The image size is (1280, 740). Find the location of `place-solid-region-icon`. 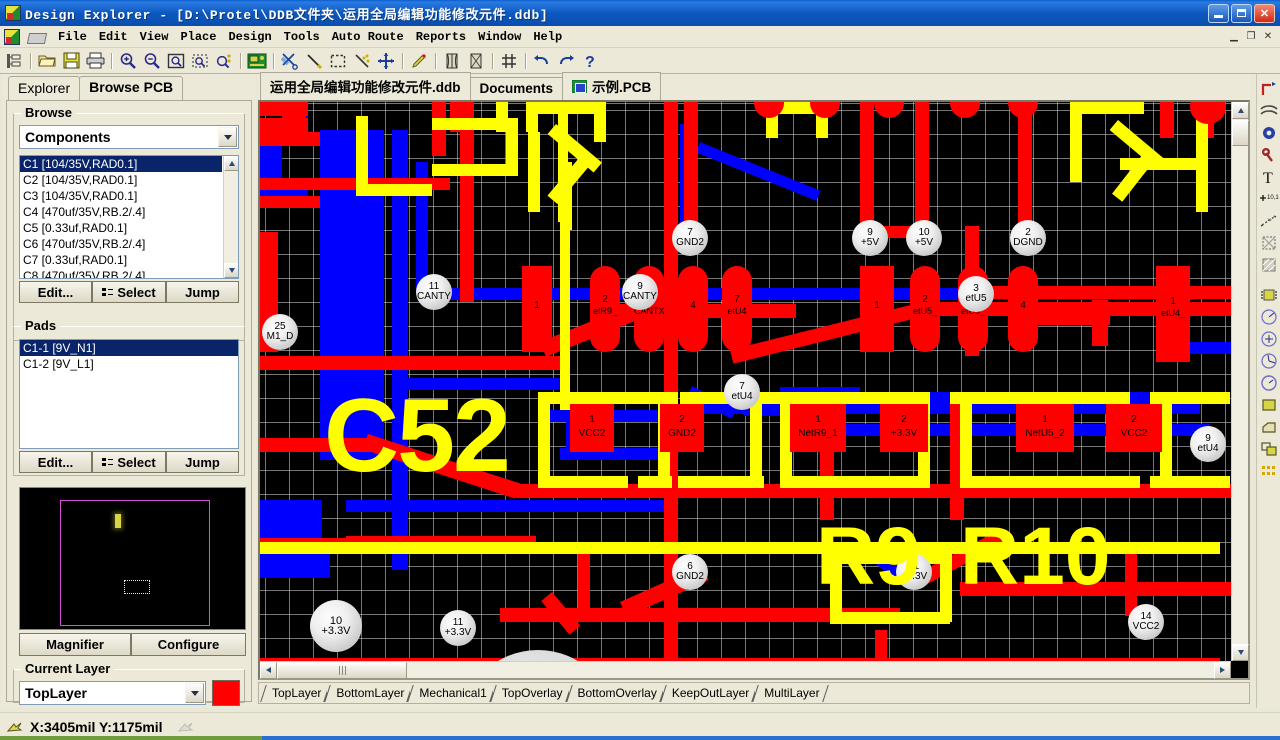

place-solid-region-icon is located at coordinates (1269, 427).